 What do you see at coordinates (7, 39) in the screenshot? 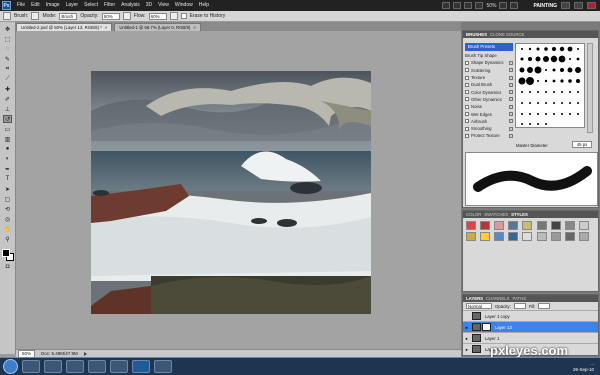
I see `marquee-tool-icon: ⬚` at bounding box center [7, 39].